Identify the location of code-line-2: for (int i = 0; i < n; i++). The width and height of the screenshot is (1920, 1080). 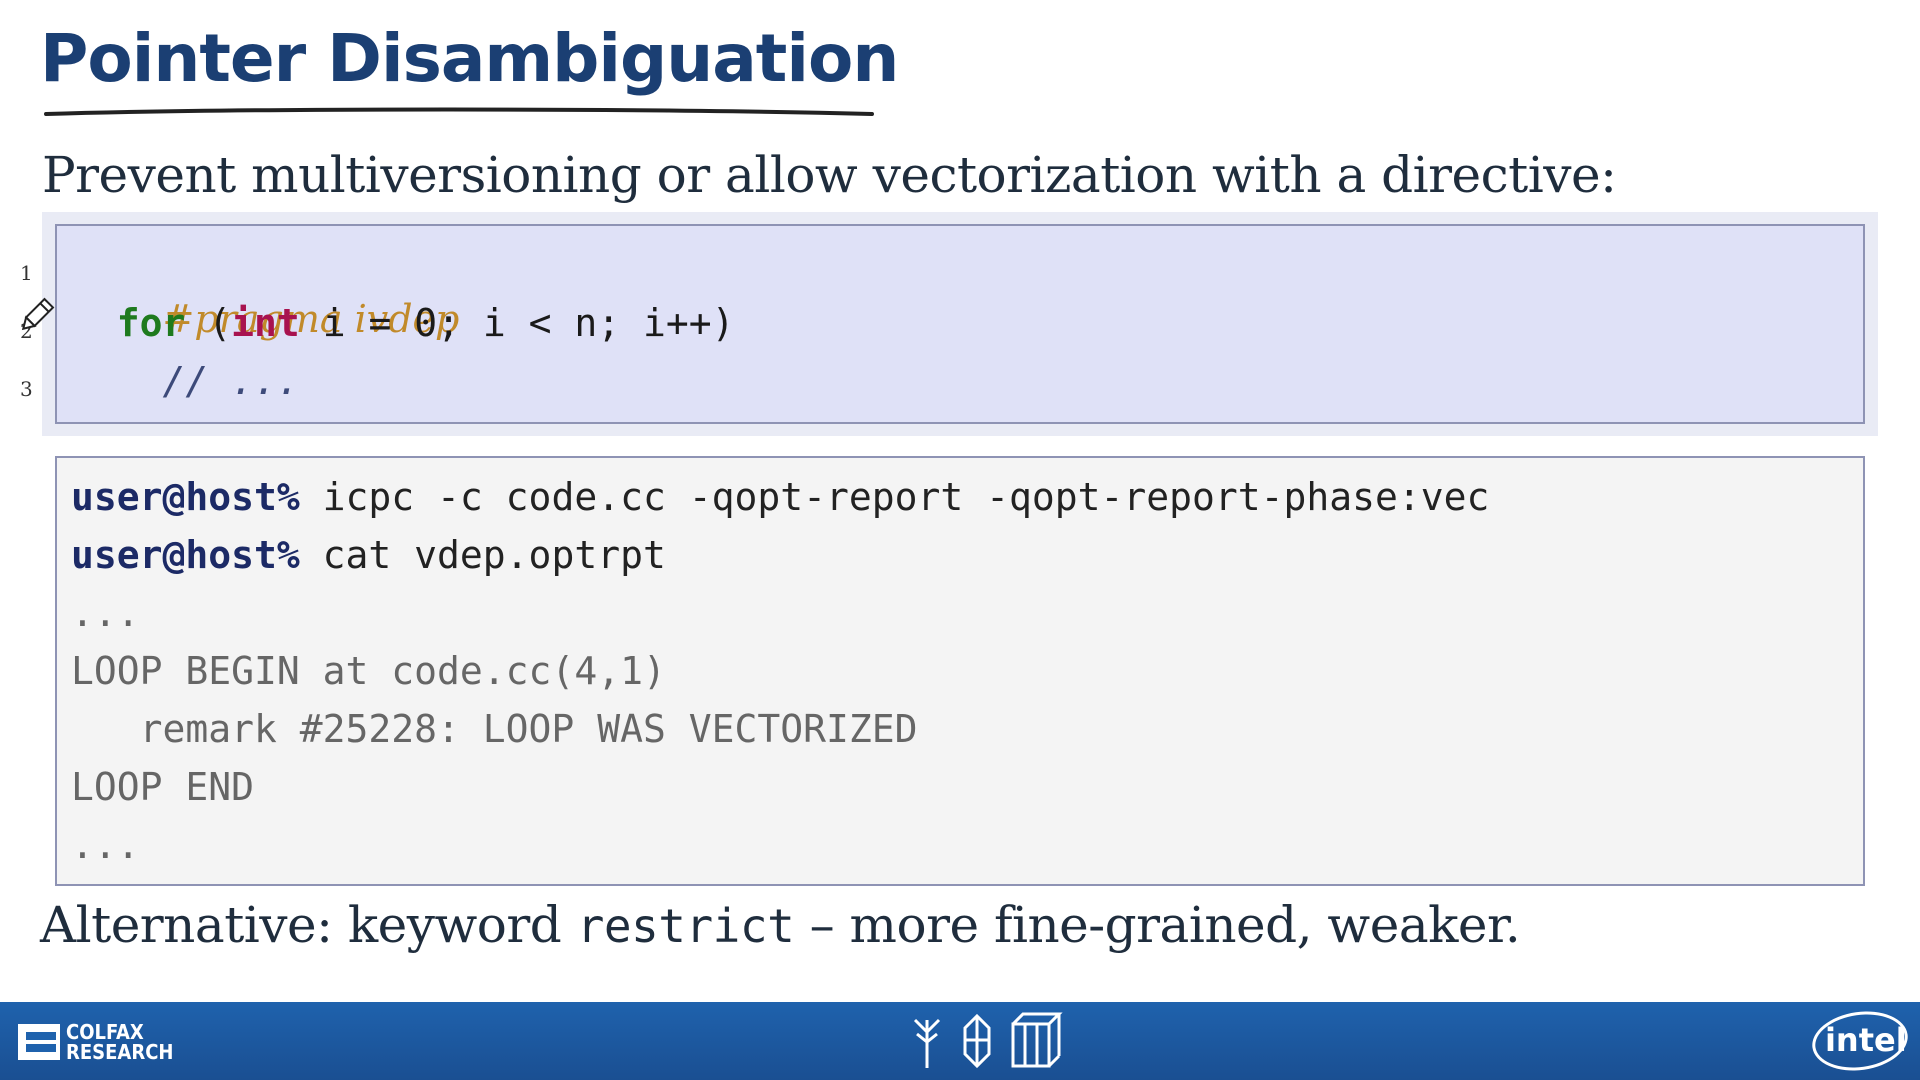
(403, 323).